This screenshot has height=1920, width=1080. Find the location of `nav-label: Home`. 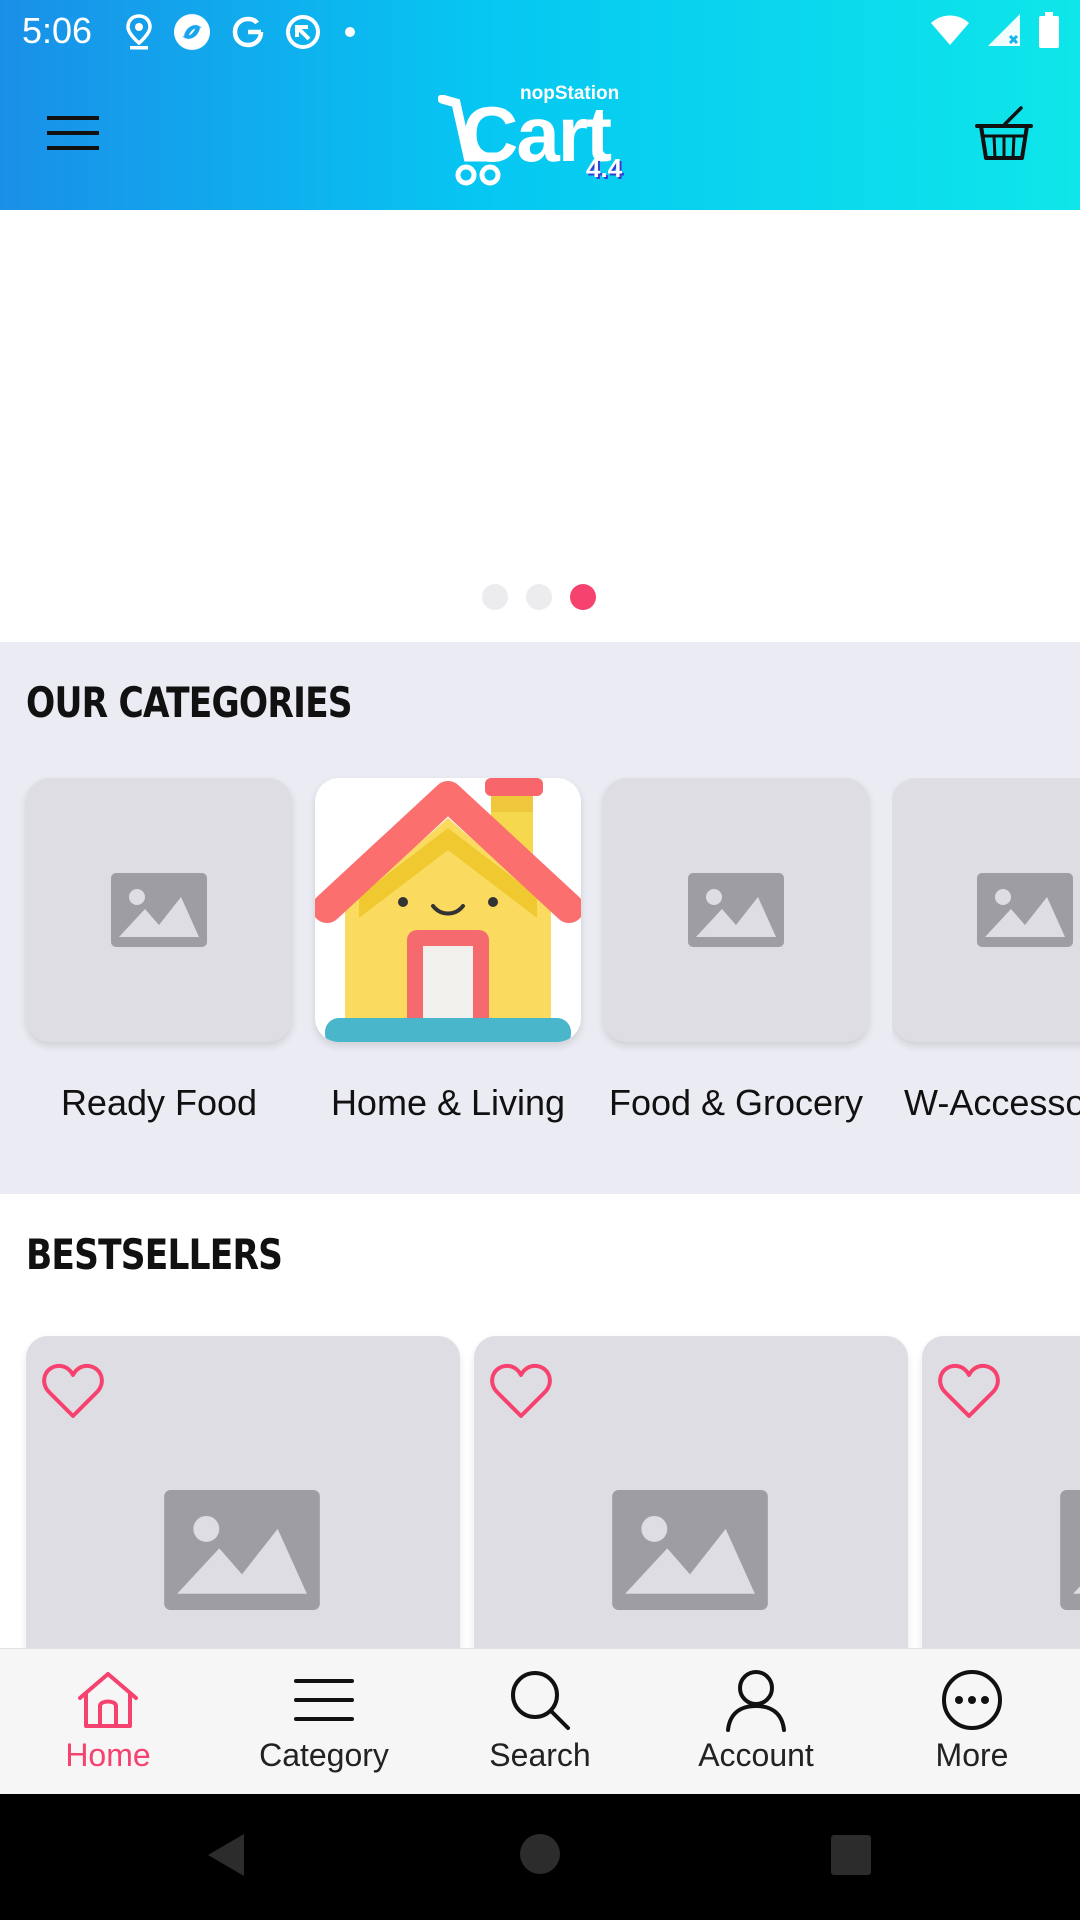

nav-label: Home is located at coordinates (108, 1755).